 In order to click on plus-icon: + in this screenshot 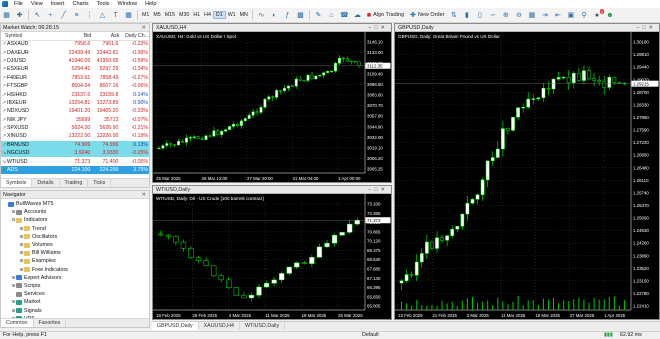, I will do `click(51, 15)`.